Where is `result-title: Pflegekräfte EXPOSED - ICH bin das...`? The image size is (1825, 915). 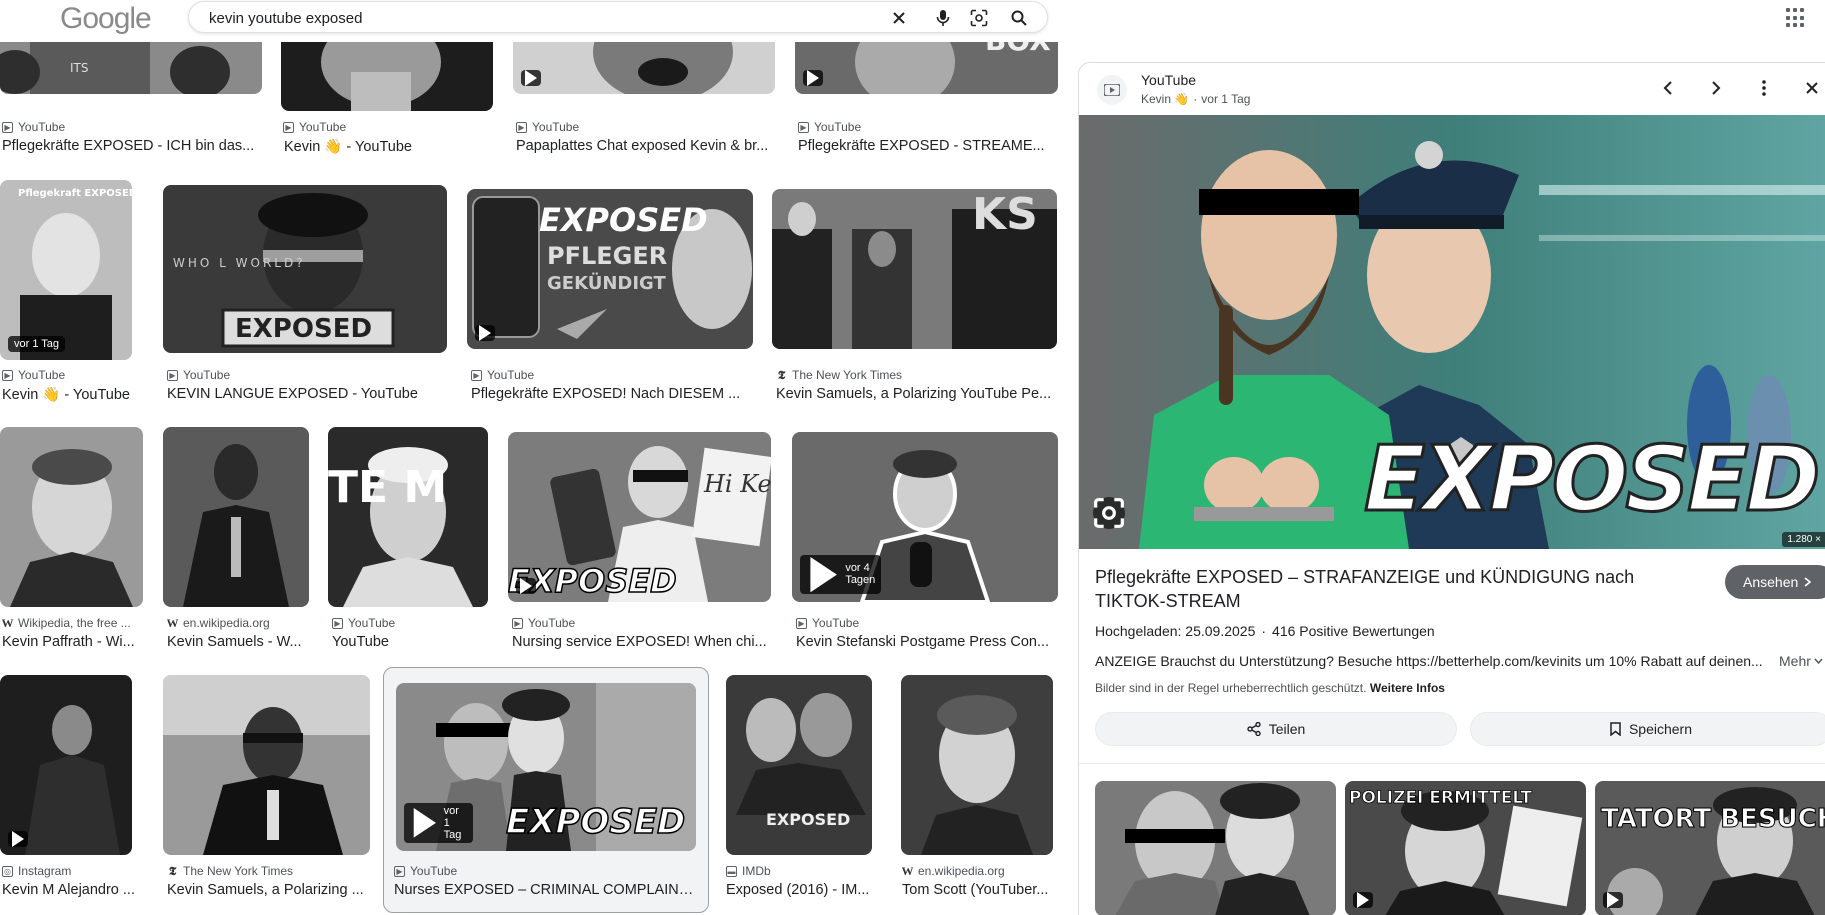
result-title: Pflegekräfte EXPOSED - ICH bin das... is located at coordinates (131, 147).